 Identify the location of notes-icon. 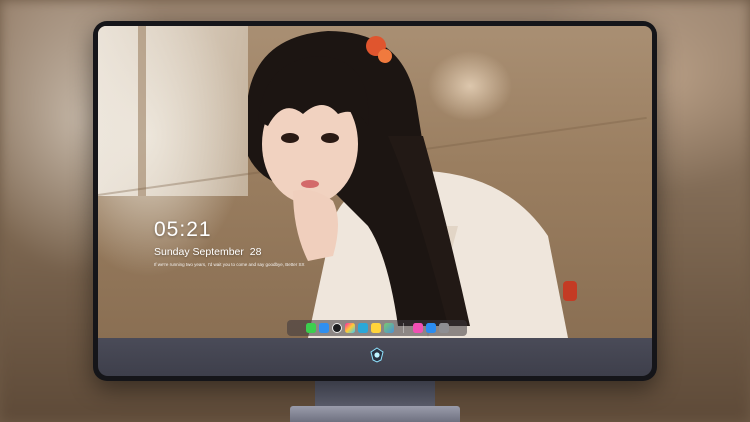
(375, 328).